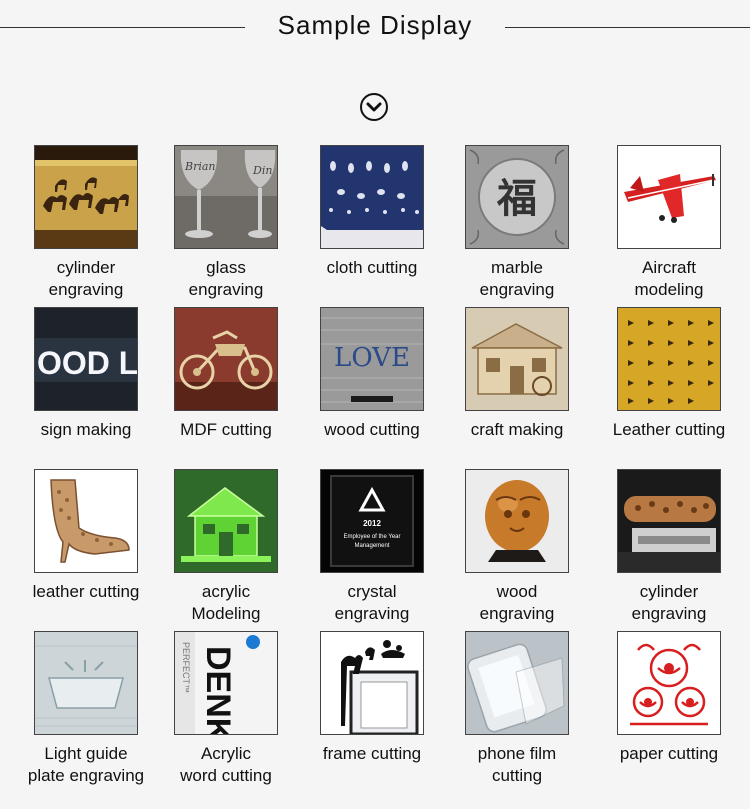 The width and height of the screenshot is (750, 809). What do you see at coordinates (226, 278) in the screenshot?
I see `sample-label: glass engraving` at bounding box center [226, 278].